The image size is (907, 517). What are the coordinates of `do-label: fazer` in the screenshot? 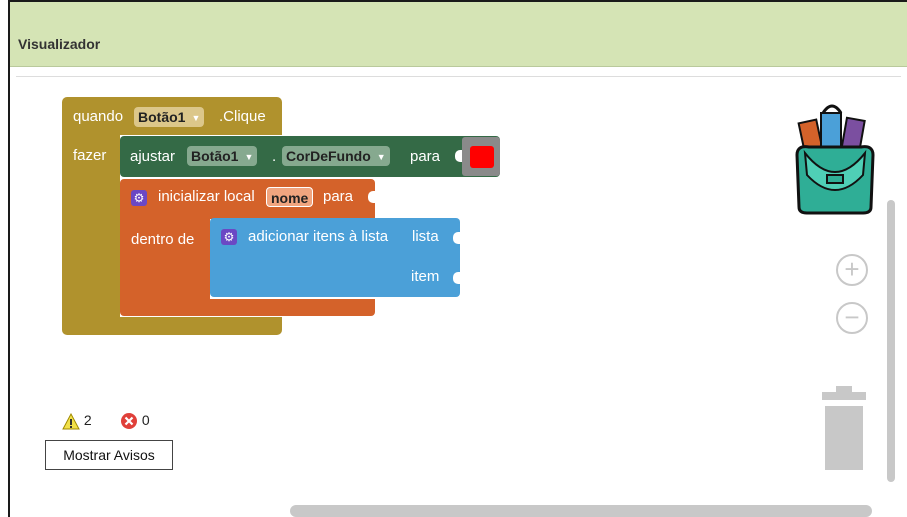 It's located at (90, 155).